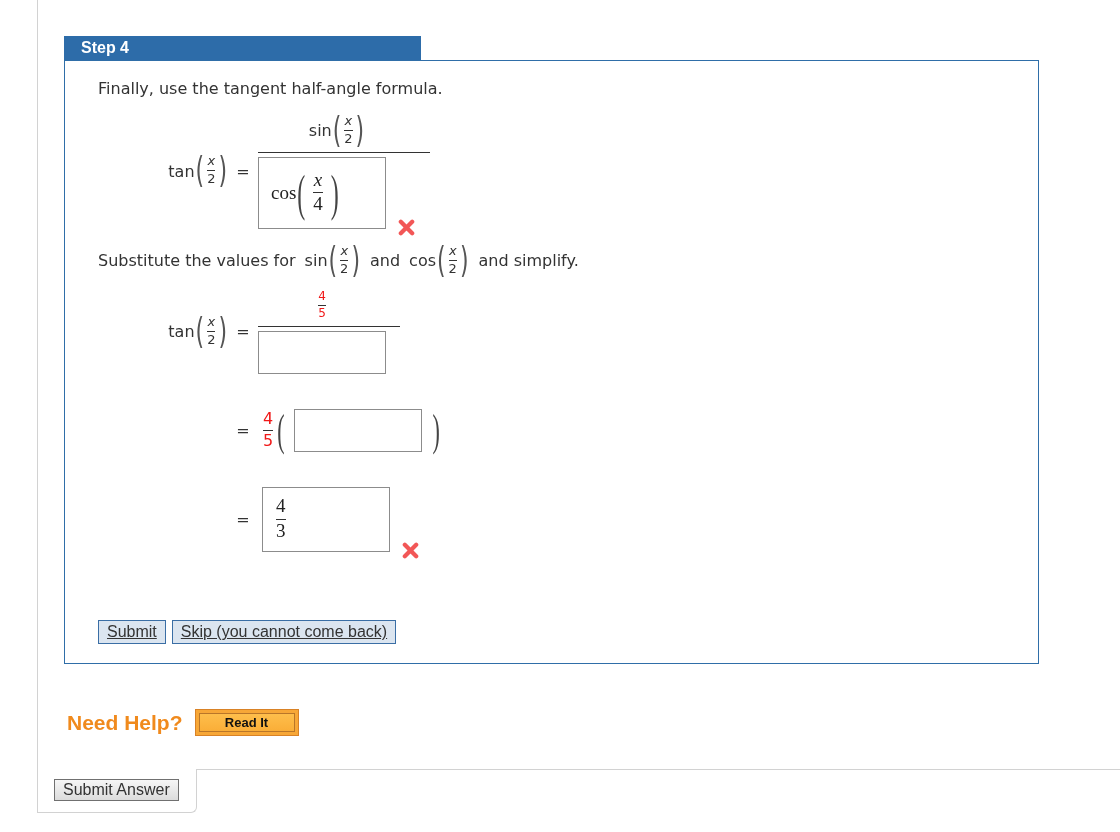  Describe the element at coordinates (326, 519) in the screenshot. I see `answer-box: 4 3` at that location.